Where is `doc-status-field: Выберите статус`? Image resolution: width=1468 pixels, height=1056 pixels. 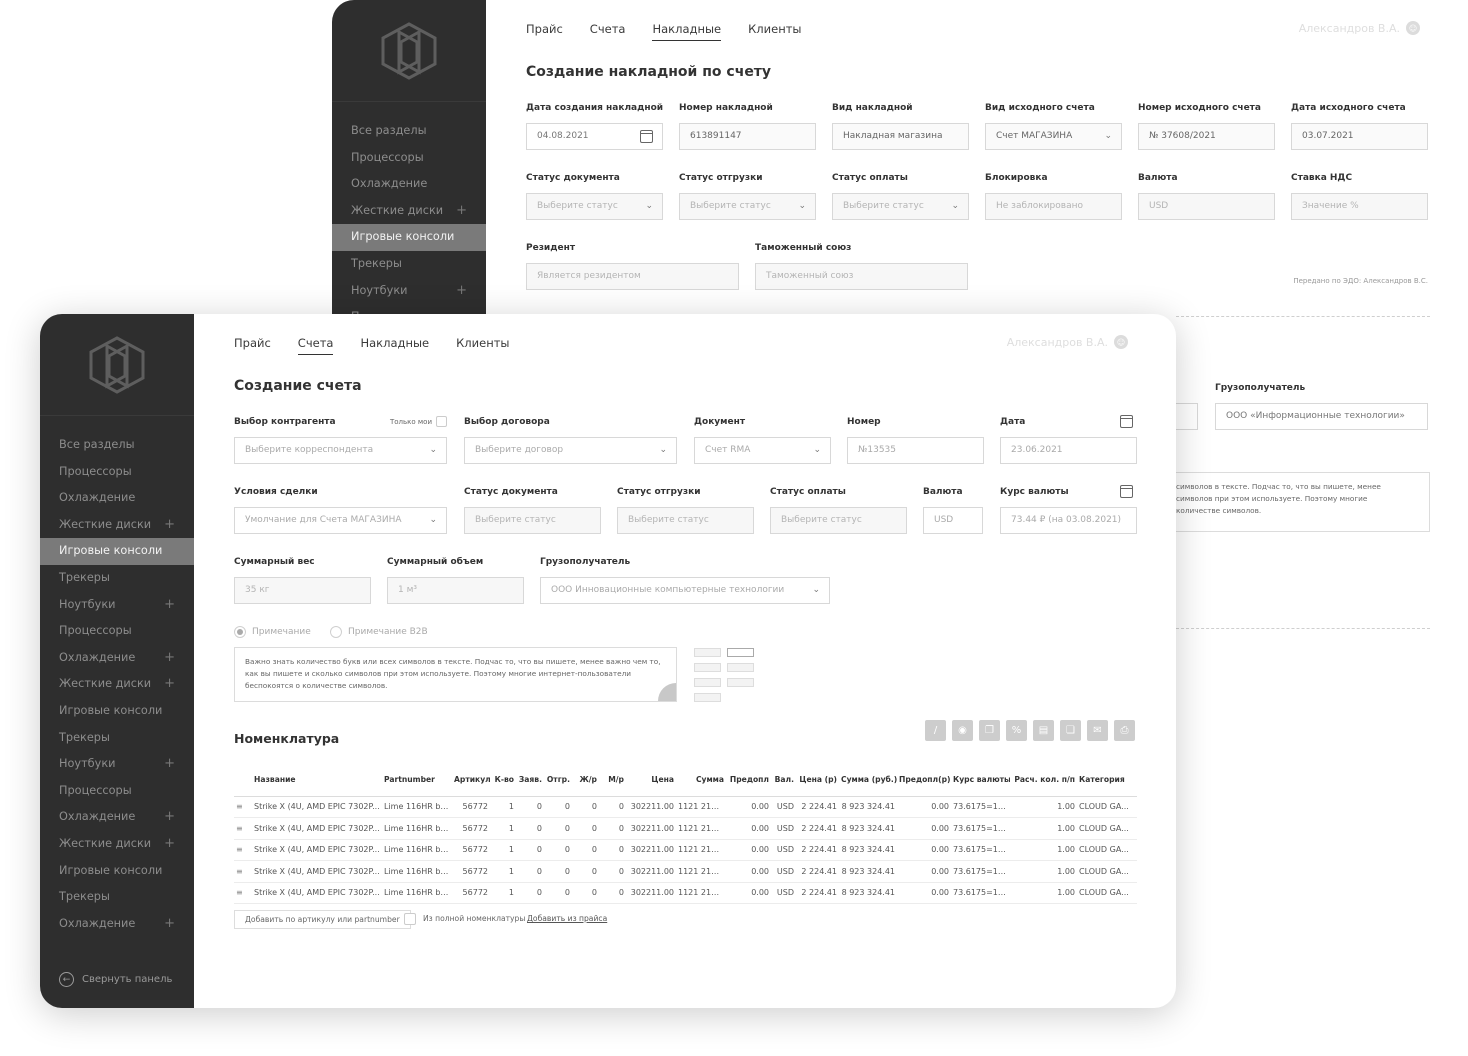 doc-status-field: Выберите статус is located at coordinates (532, 520).